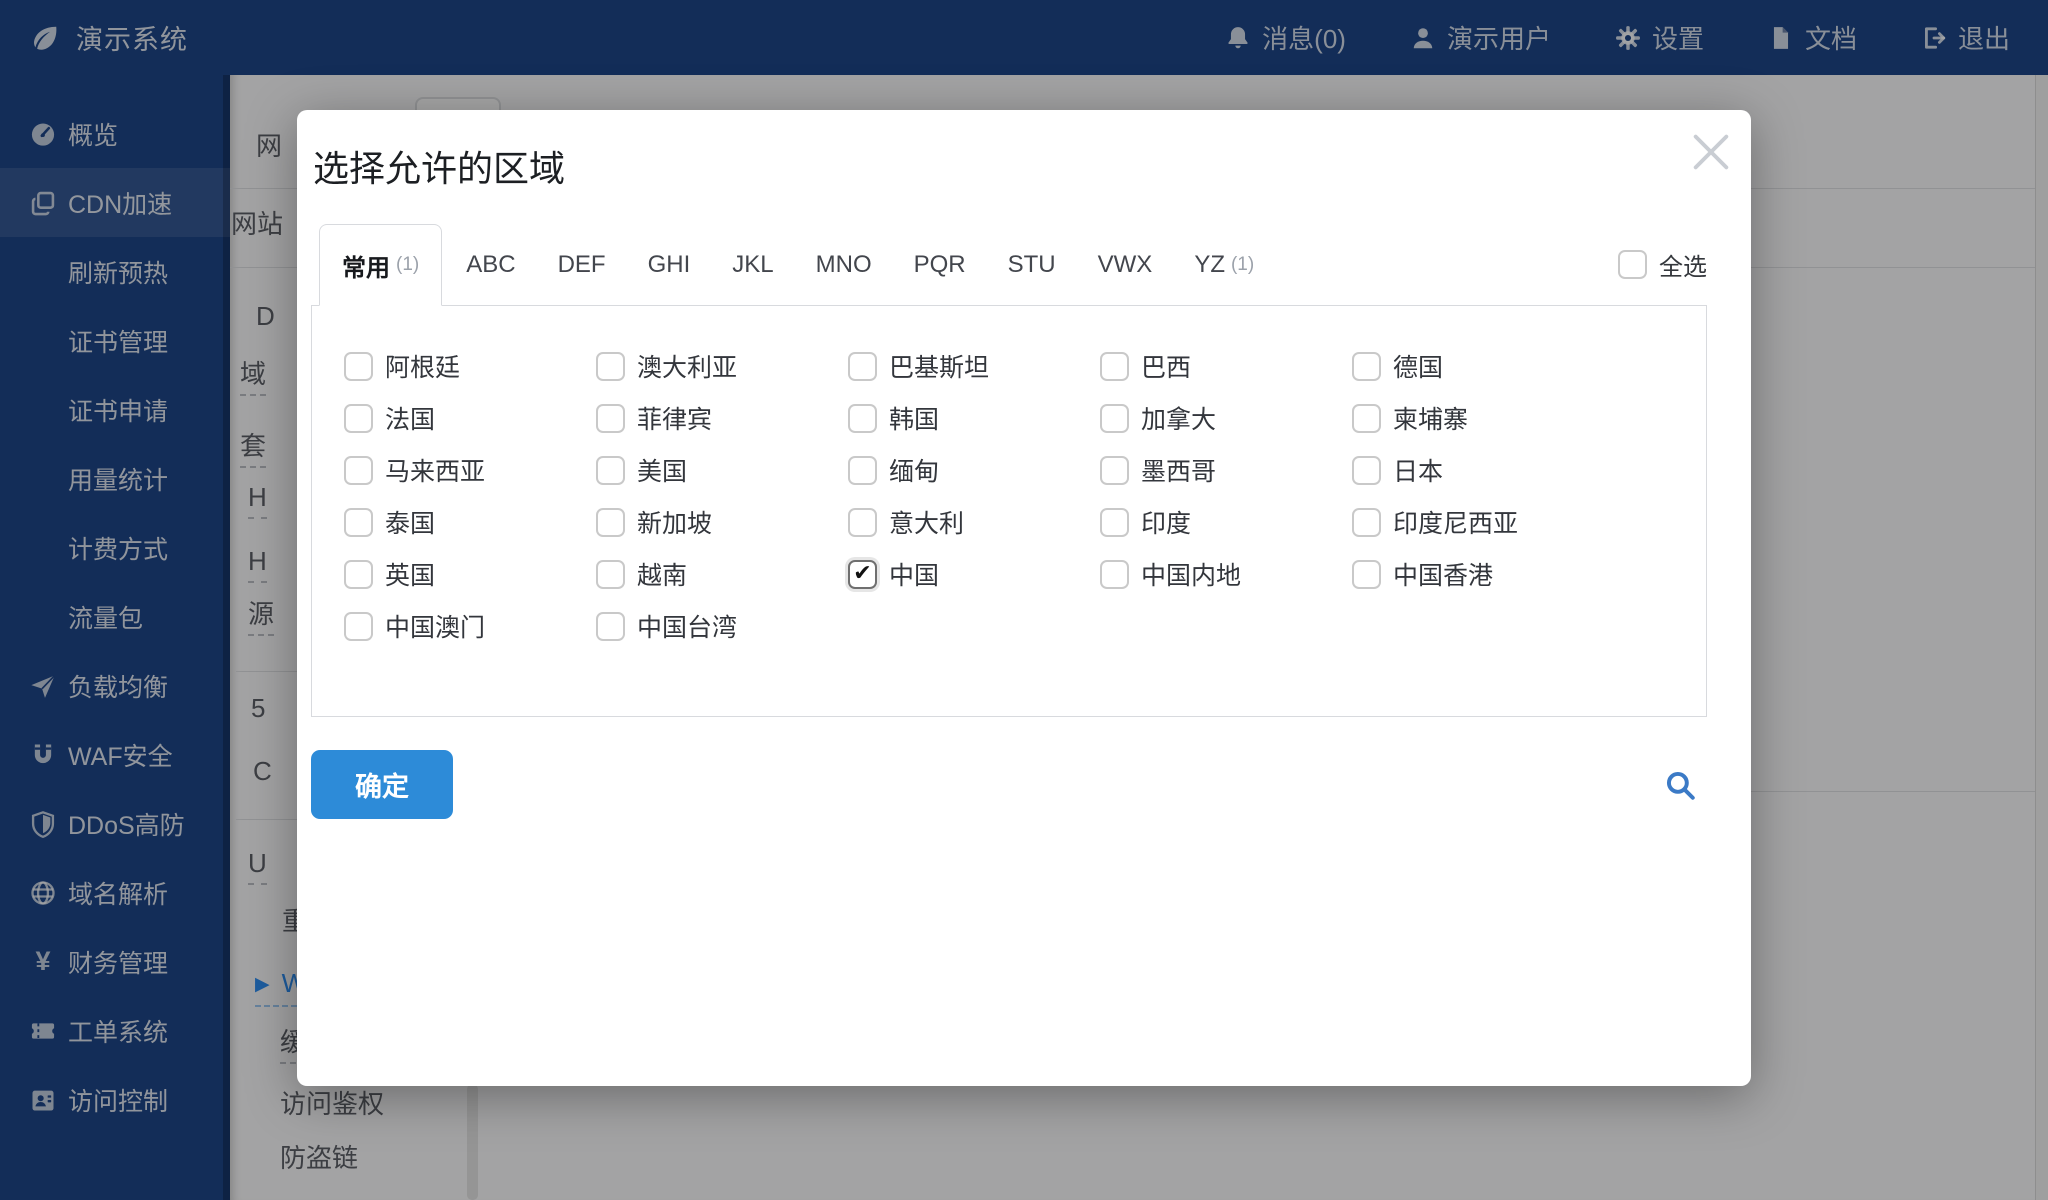  What do you see at coordinates (410, 524) in the screenshot?
I see `region-label: 泰国` at bounding box center [410, 524].